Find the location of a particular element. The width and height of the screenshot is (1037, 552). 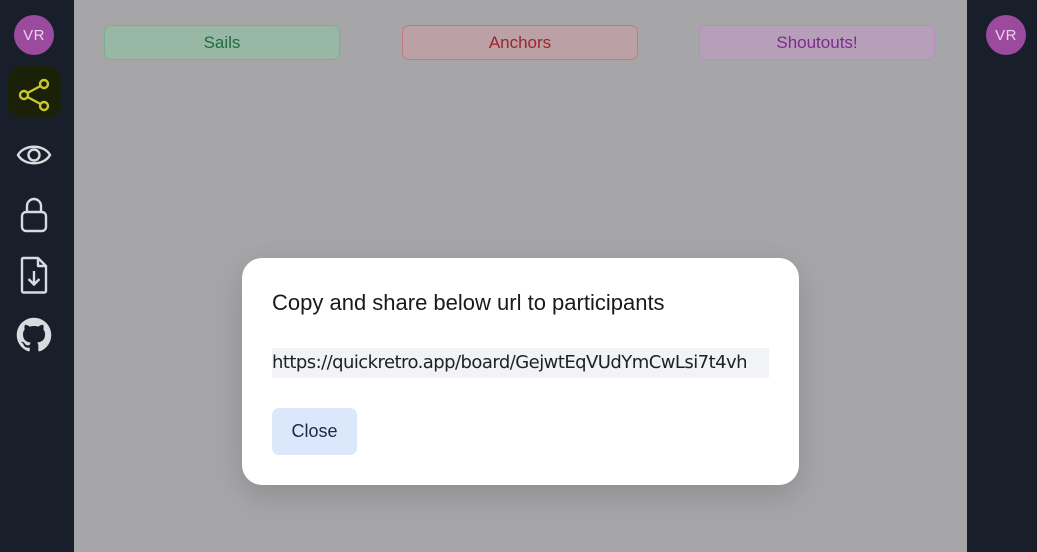

lock-icon is located at coordinates (34, 215).